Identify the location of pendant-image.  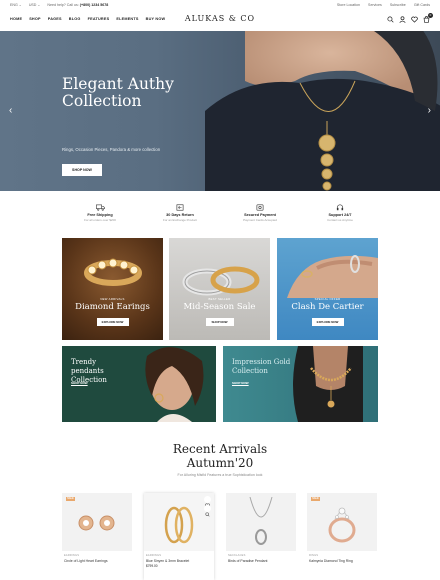
(261, 521).